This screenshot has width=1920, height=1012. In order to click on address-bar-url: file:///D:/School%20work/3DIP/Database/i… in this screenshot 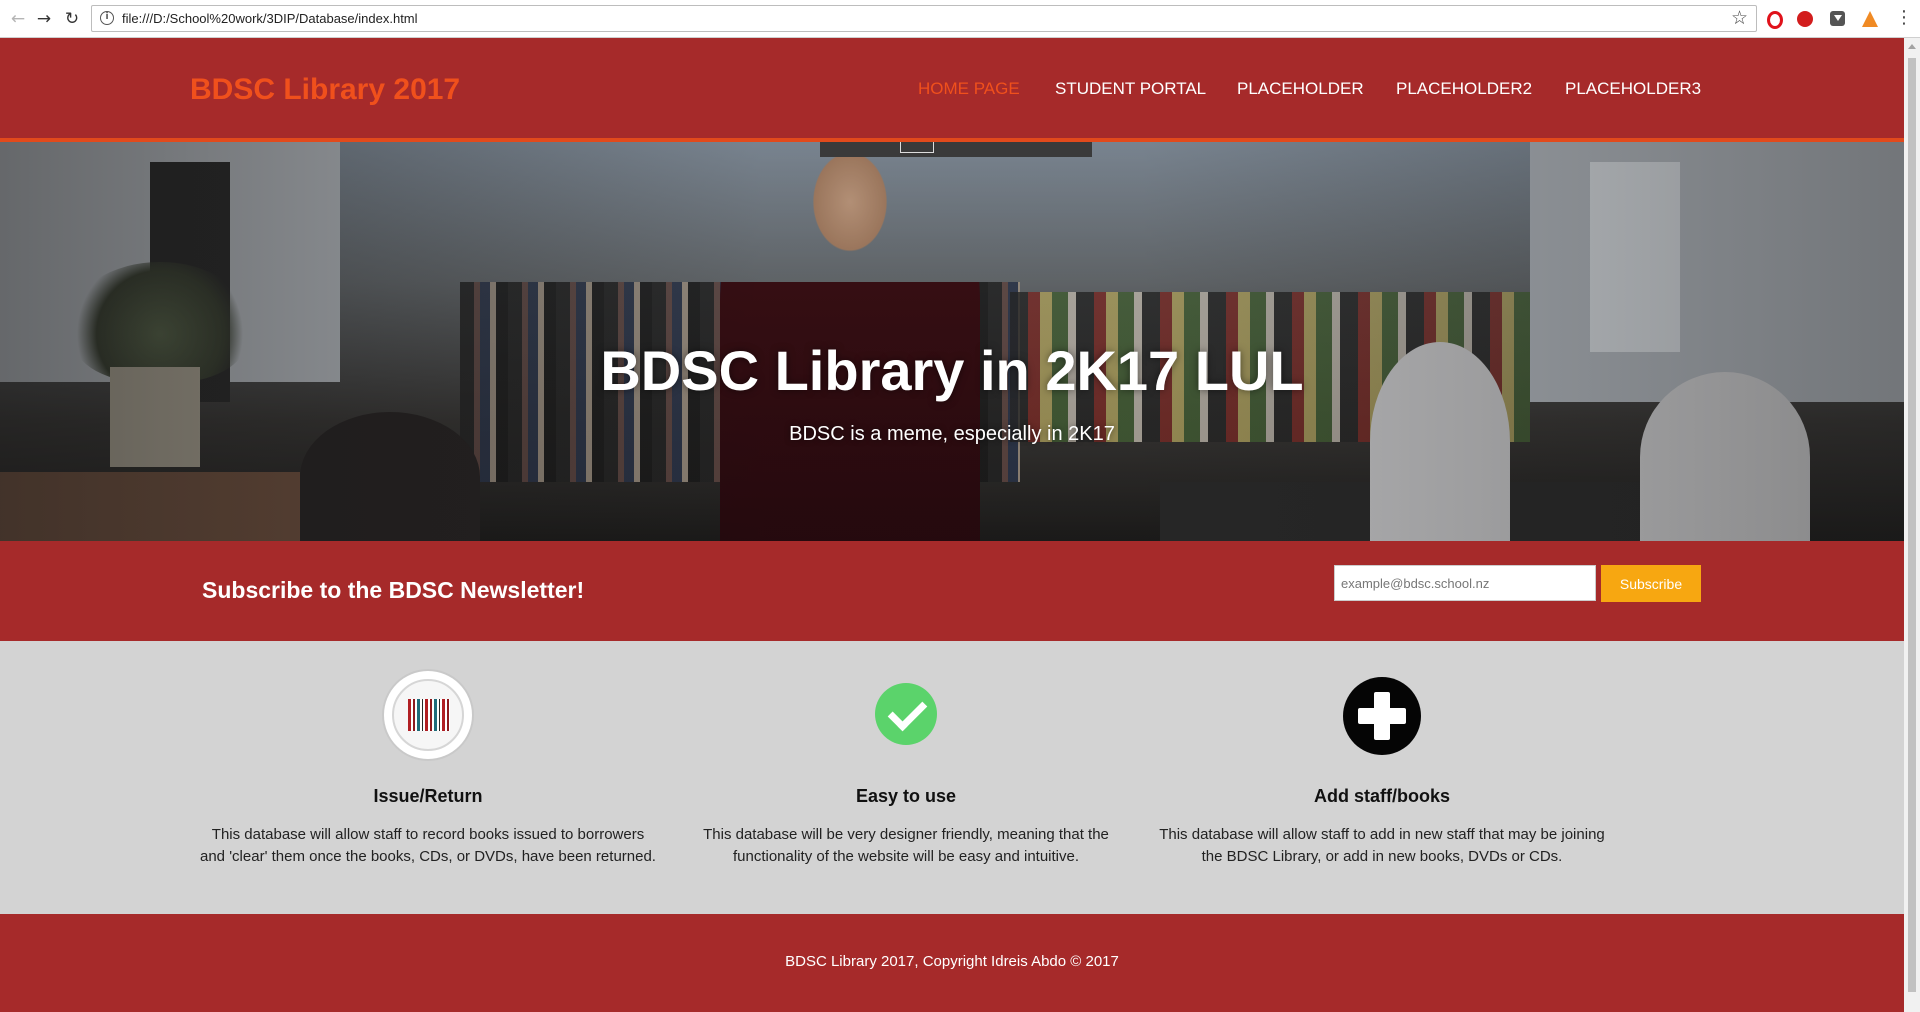, I will do `click(270, 18)`.